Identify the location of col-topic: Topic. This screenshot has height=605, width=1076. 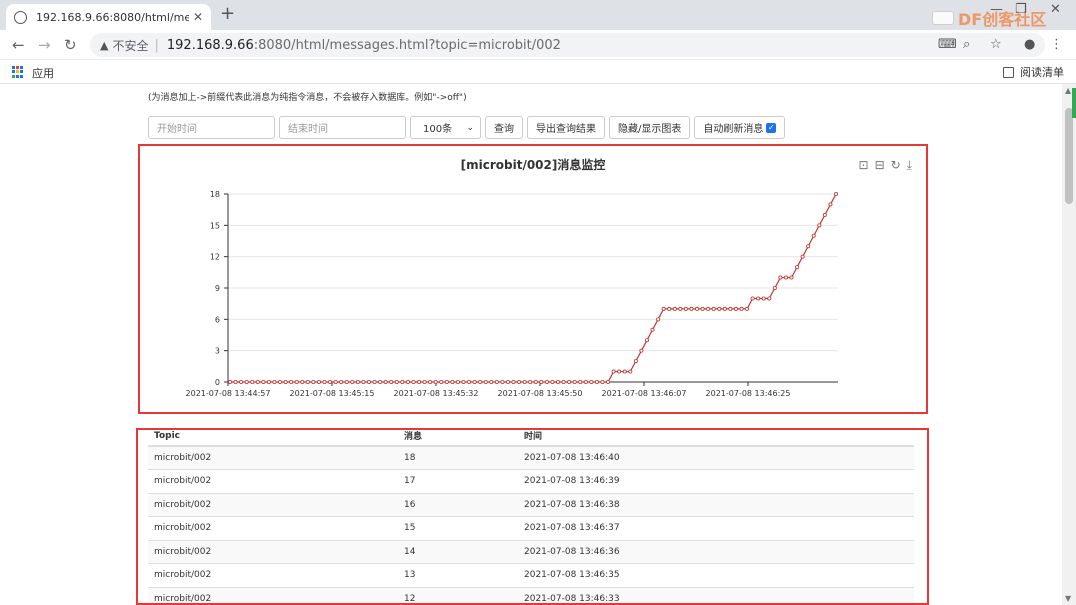
(273, 438).